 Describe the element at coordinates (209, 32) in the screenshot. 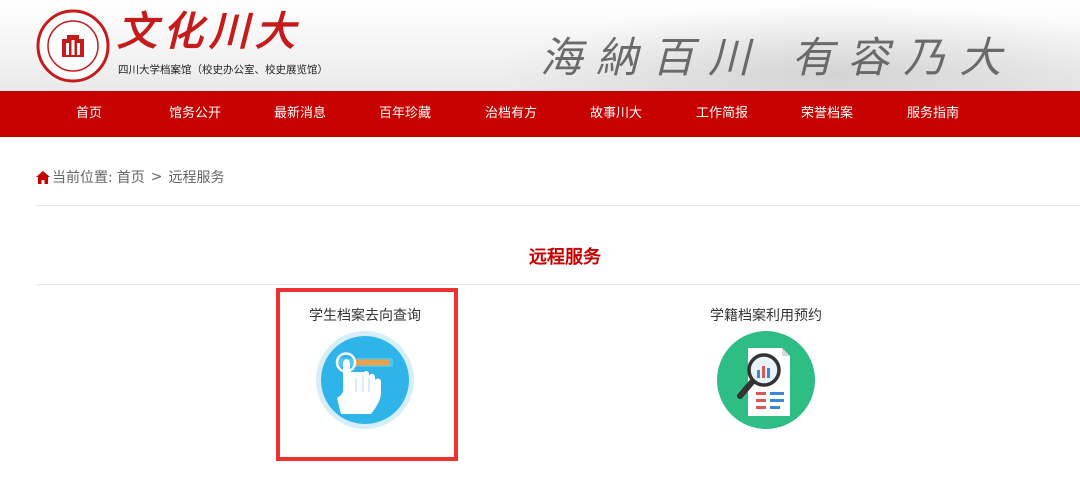

I see `site-logo-title: 文化川大` at that location.